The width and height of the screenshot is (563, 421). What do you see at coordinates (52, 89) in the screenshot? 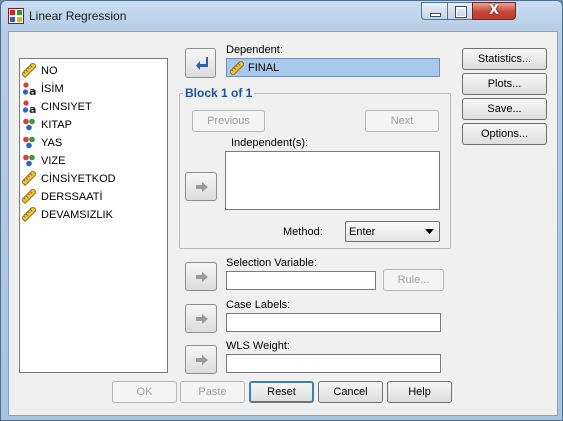
I see `variable-name: İSİM` at bounding box center [52, 89].